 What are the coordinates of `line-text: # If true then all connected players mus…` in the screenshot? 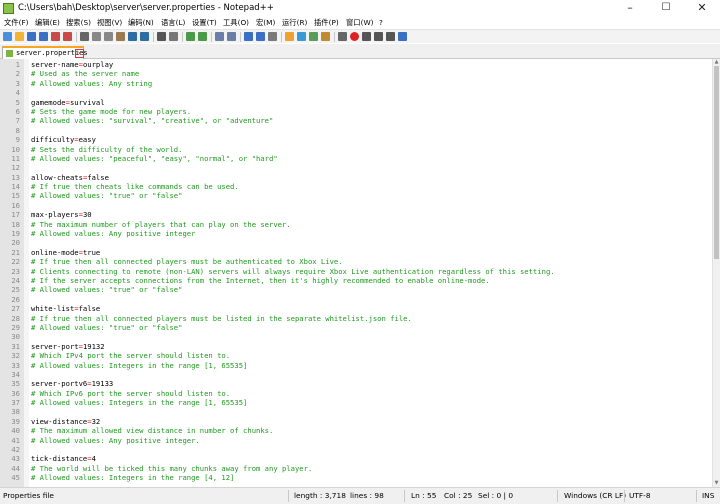 It's located at (221, 318).